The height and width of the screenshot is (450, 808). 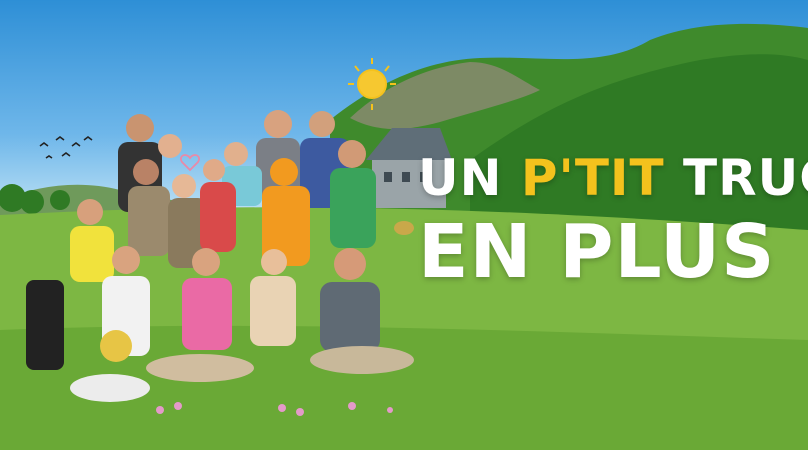 What do you see at coordinates (190, 163) in the screenshot?
I see `heart-doodle-icon` at bounding box center [190, 163].